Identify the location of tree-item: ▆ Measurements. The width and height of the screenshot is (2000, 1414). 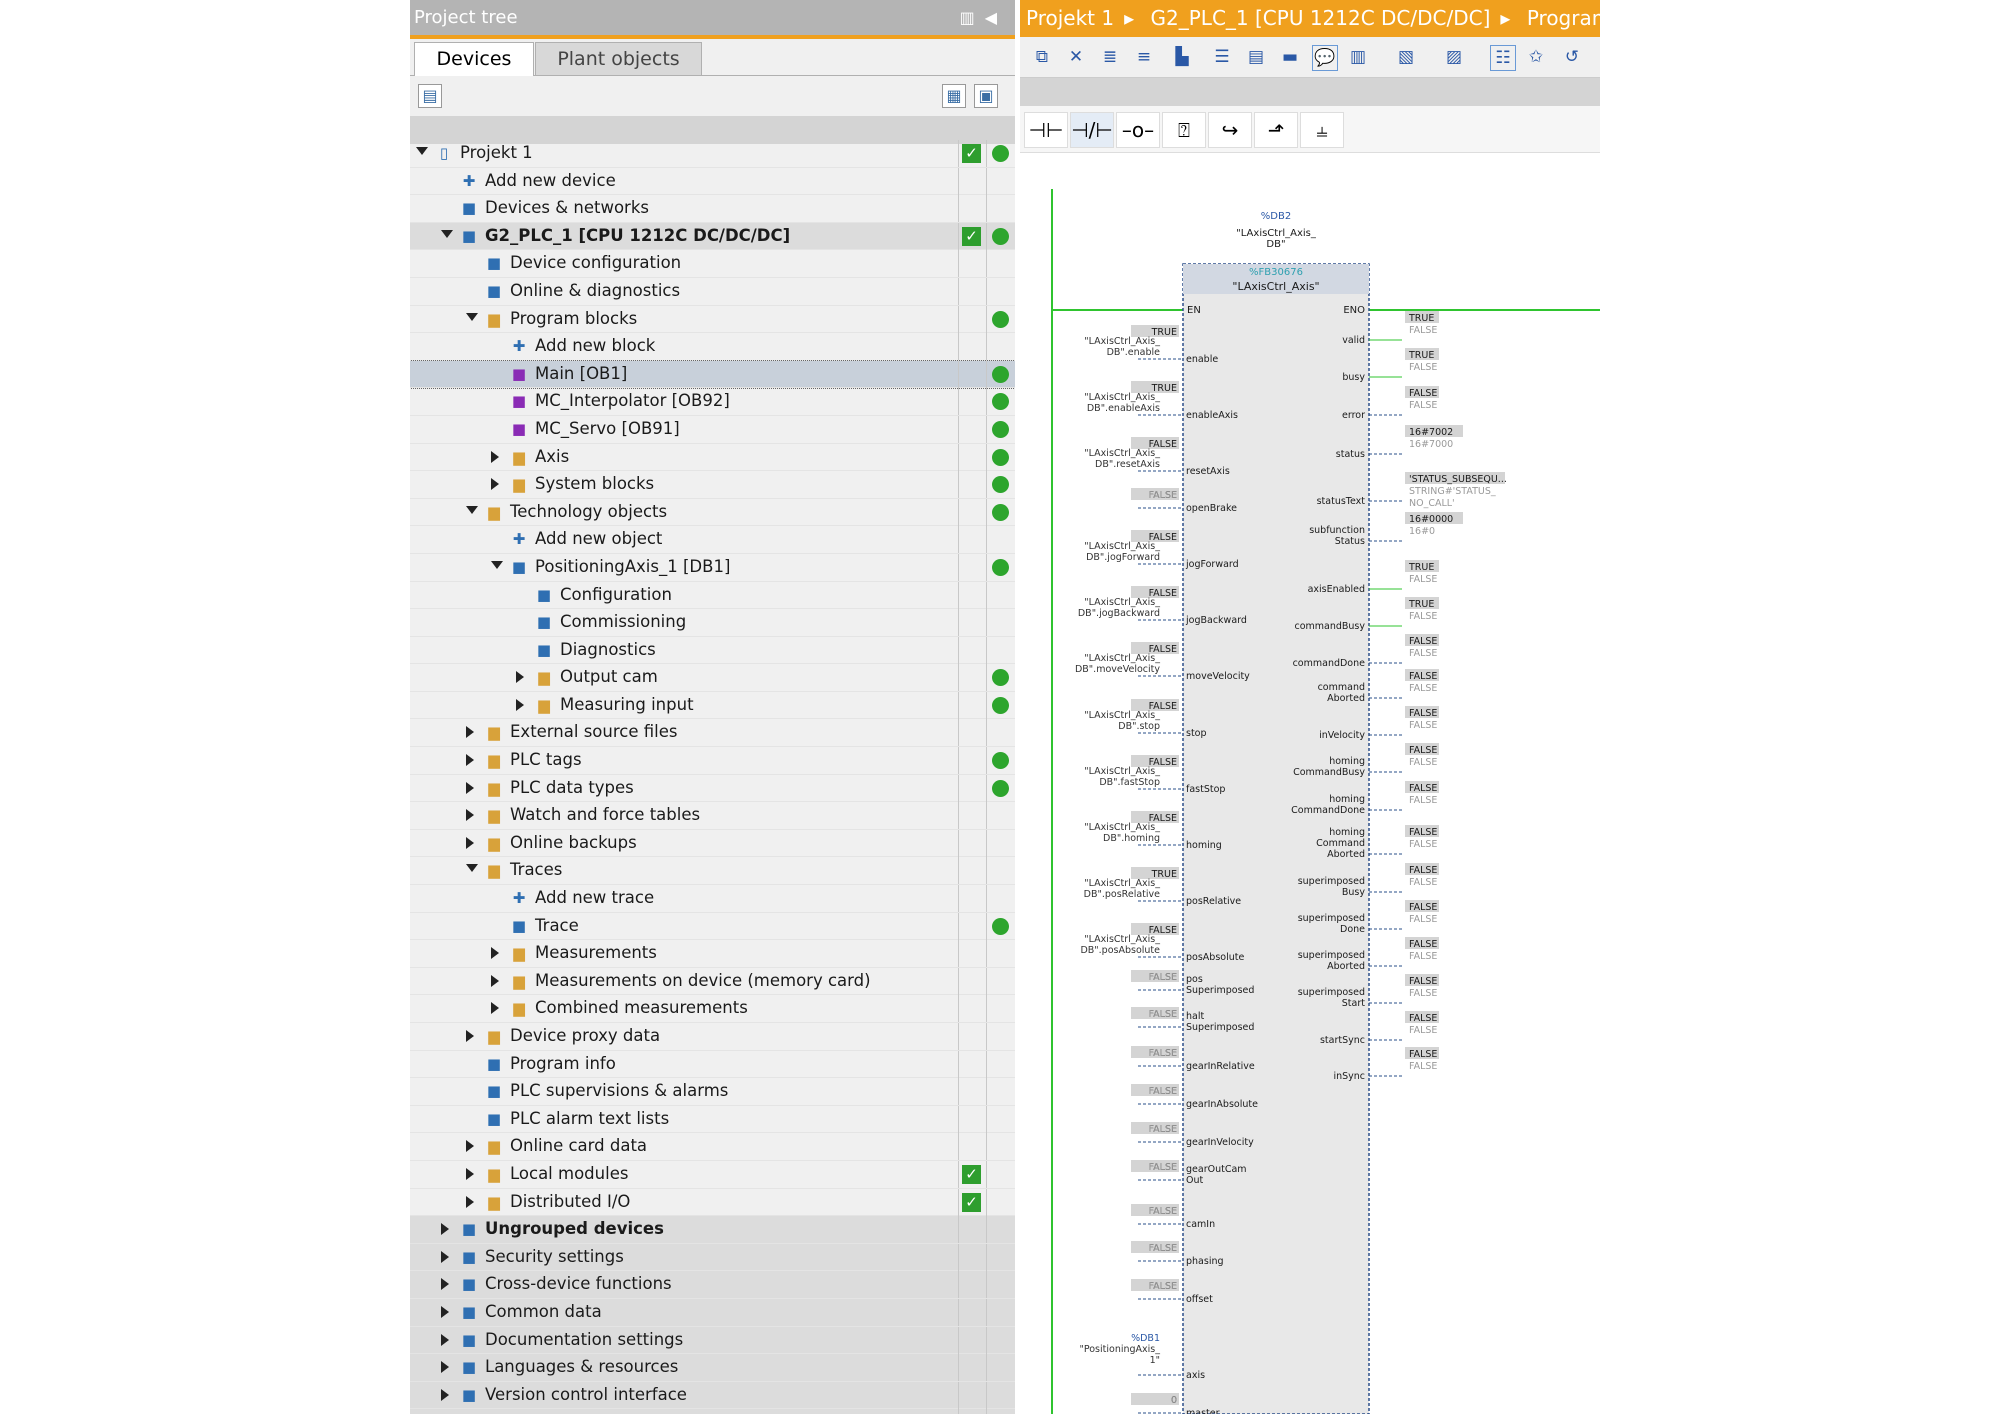
(712, 954).